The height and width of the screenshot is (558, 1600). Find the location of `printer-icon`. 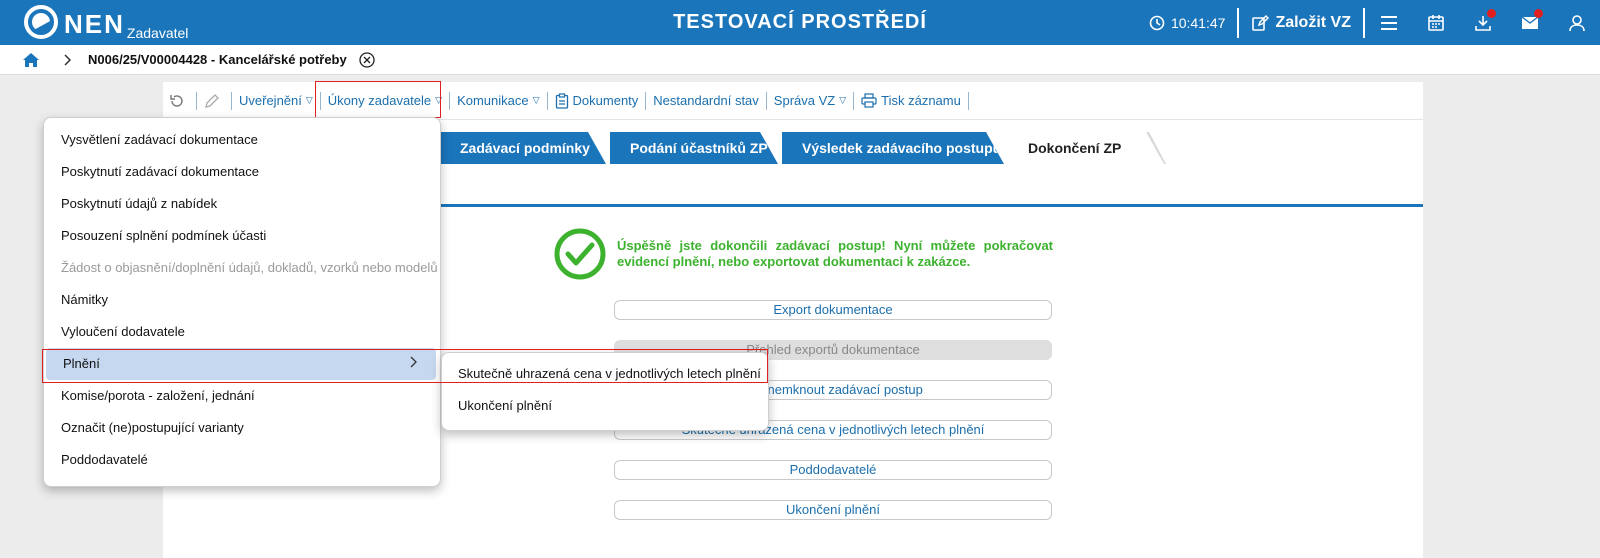

printer-icon is located at coordinates (869, 100).